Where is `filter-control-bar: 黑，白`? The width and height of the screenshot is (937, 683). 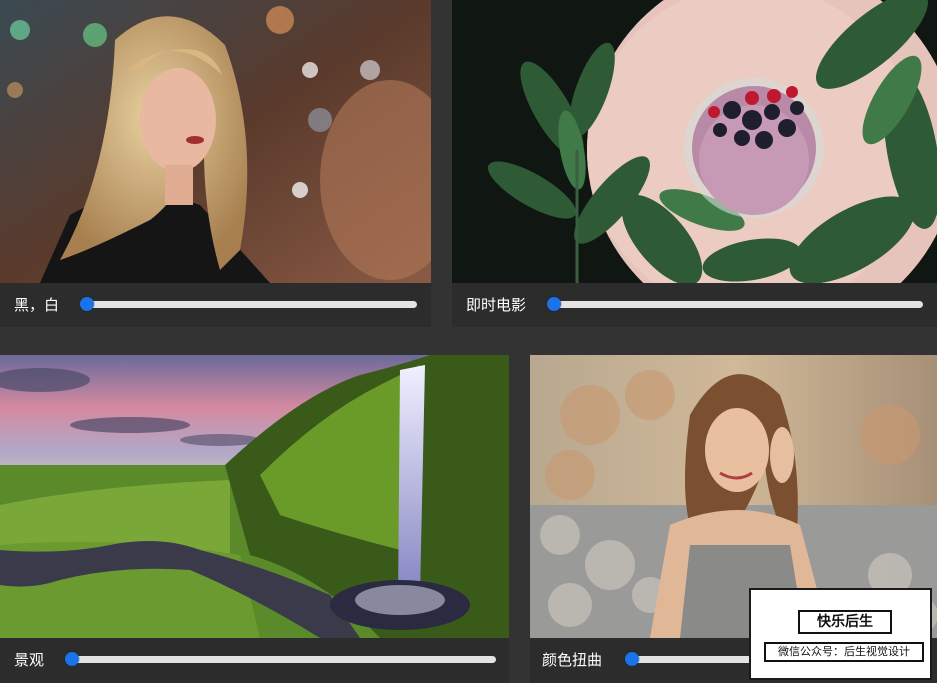
filter-control-bar: 黑，白 is located at coordinates (215, 305).